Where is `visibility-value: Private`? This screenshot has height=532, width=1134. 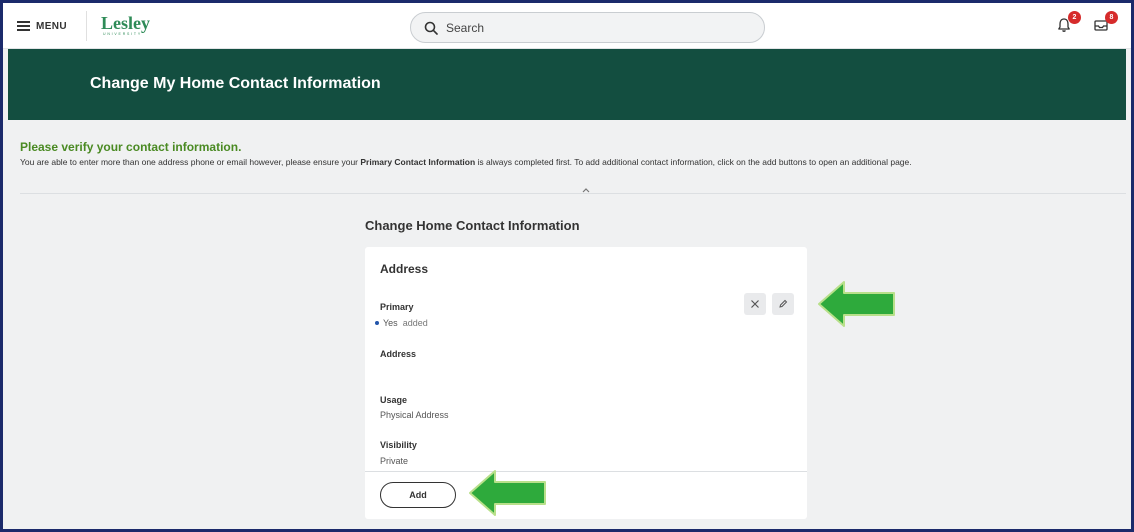 visibility-value: Private is located at coordinates (394, 461).